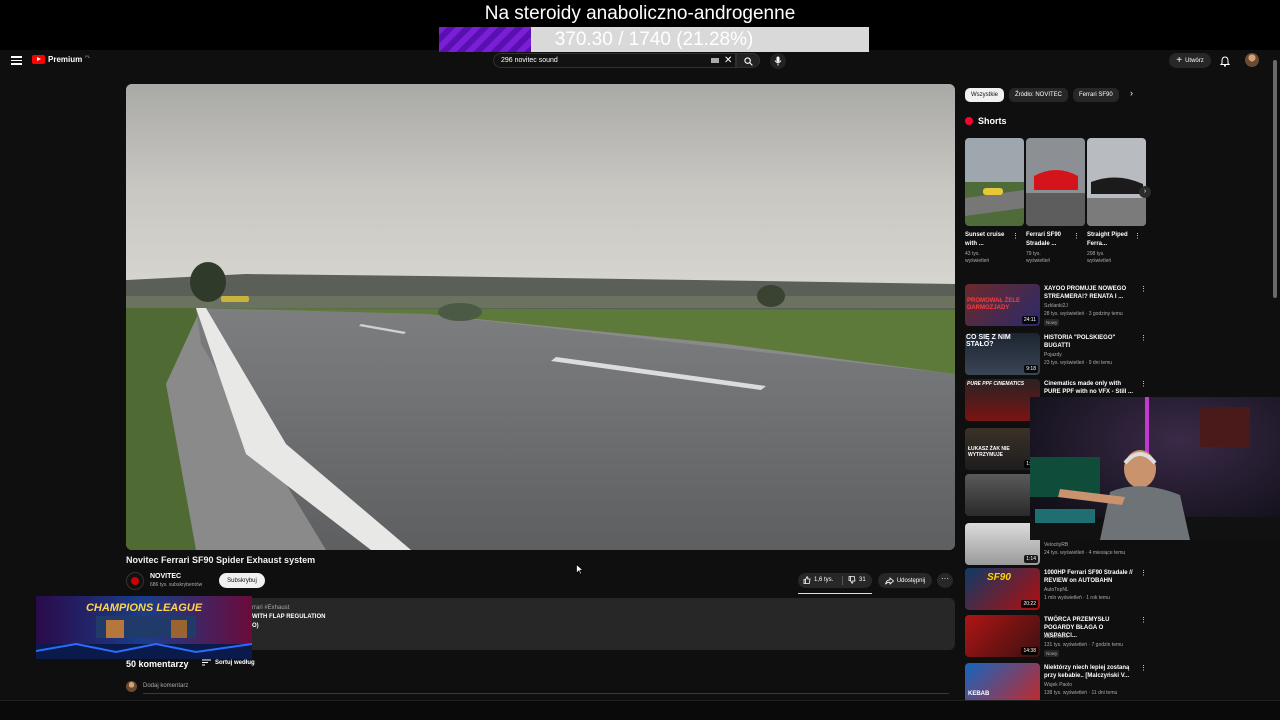 The width and height of the screenshot is (1280, 720). Describe the element at coordinates (1131, 93) in the screenshot. I see `chevron-right-icon: ›` at that location.